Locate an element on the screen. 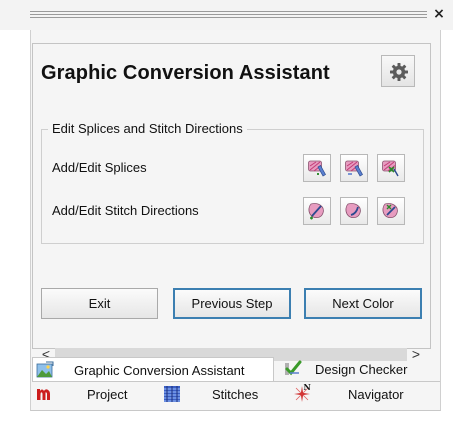  title-bar: × is located at coordinates (226, 15).